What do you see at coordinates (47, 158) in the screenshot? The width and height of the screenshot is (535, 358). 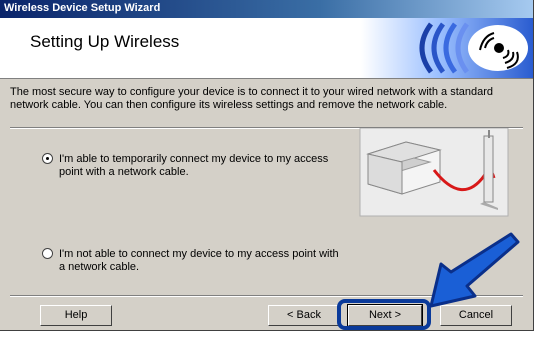 I see `radio-button-selected` at bounding box center [47, 158].